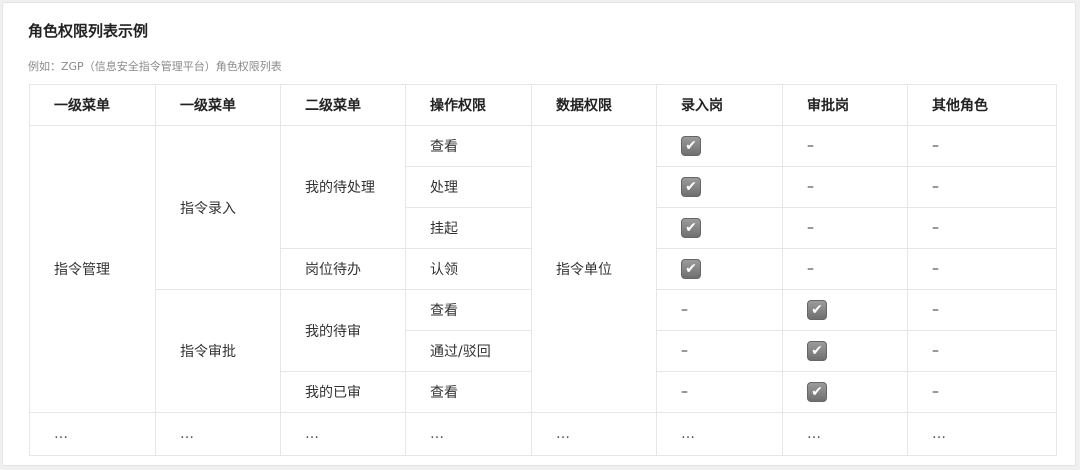  I want to click on menu3-cell: 我的待审, so click(343, 330).